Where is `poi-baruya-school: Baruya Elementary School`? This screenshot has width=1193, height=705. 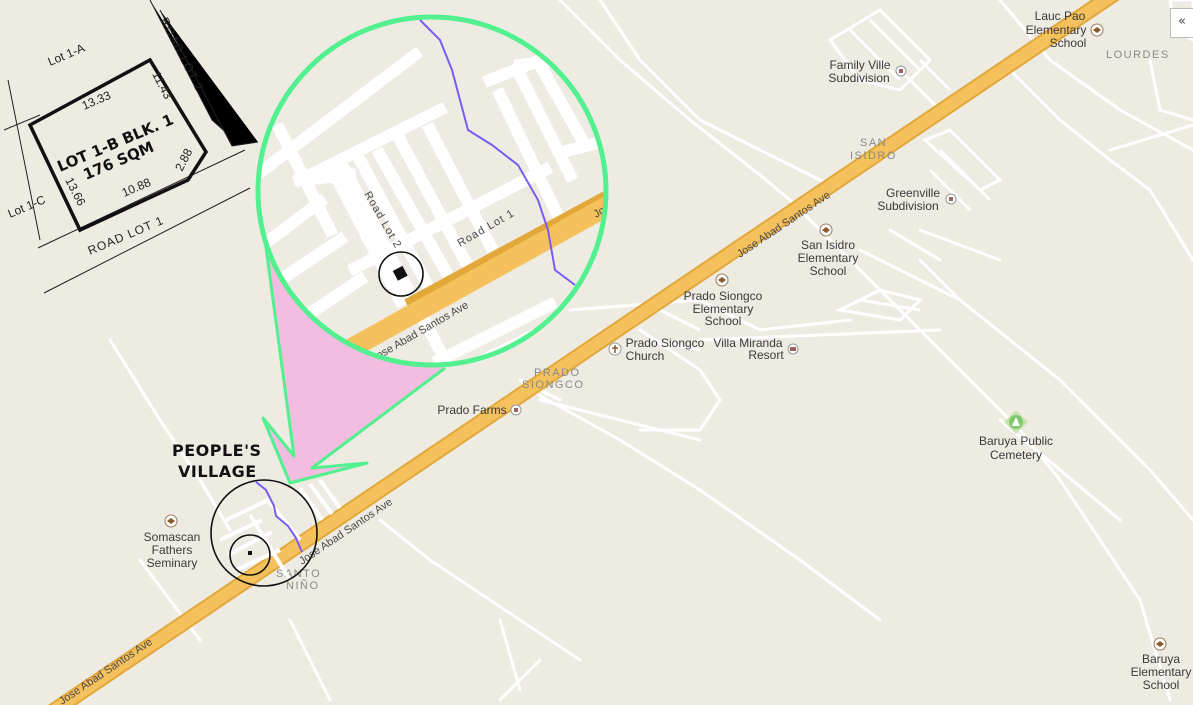
poi-baruya-school: Baruya Elementary School is located at coordinates (1161, 664).